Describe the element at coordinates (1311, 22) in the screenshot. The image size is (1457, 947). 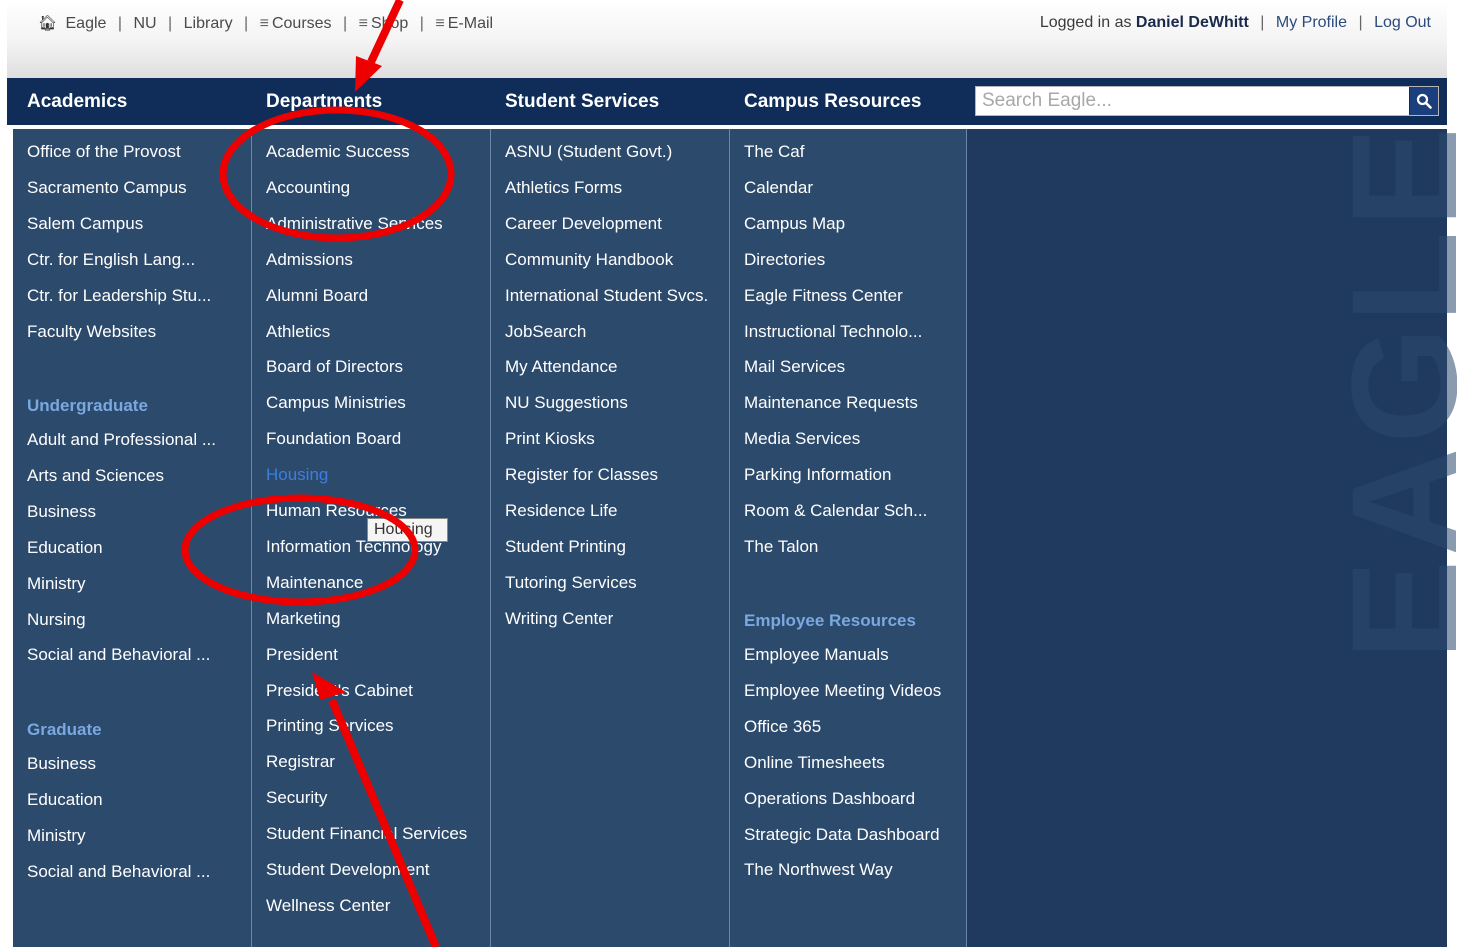
I see `my-profile-link: My Profile` at that location.